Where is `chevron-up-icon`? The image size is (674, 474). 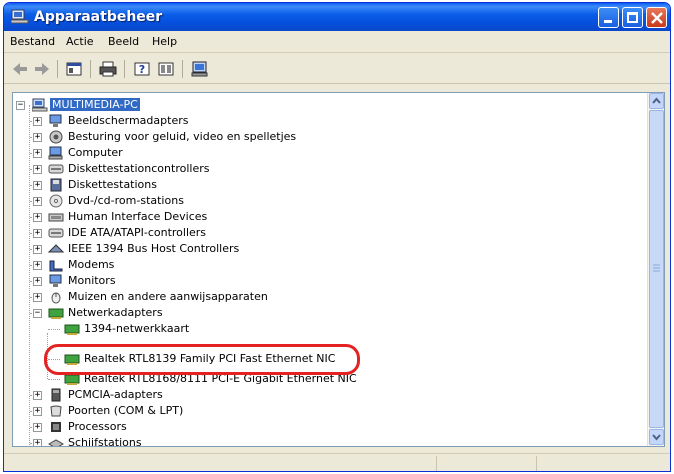 chevron-up-icon is located at coordinates (656, 100).